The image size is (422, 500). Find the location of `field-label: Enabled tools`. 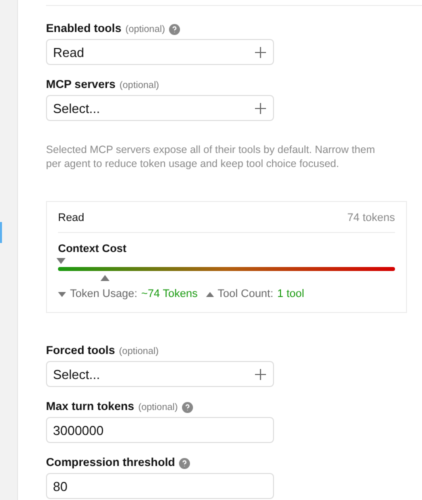

field-label: Enabled tools is located at coordinates (84, 29).